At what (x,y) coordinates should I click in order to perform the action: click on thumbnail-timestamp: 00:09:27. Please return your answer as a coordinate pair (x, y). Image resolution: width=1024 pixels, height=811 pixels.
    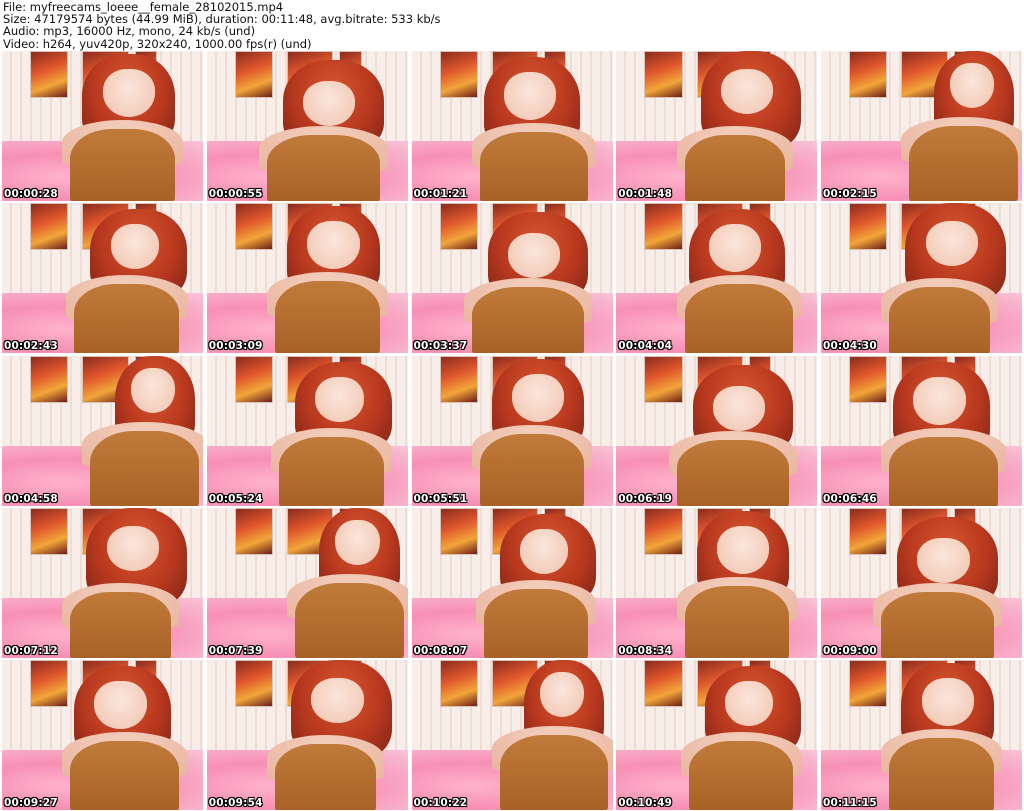
    Looking at the image, I should click on (31, 803).